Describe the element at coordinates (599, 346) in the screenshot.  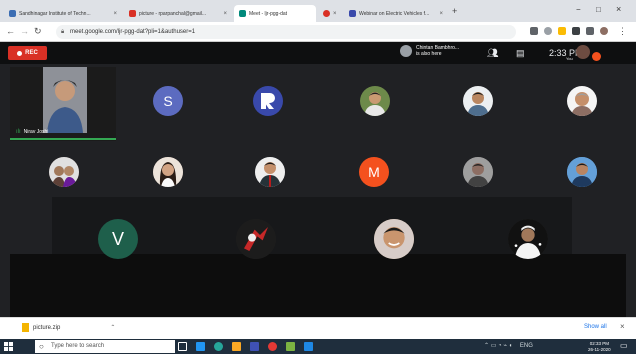
I see `taskbar-clock: 02:33 PM 26-11-2020` at that location.